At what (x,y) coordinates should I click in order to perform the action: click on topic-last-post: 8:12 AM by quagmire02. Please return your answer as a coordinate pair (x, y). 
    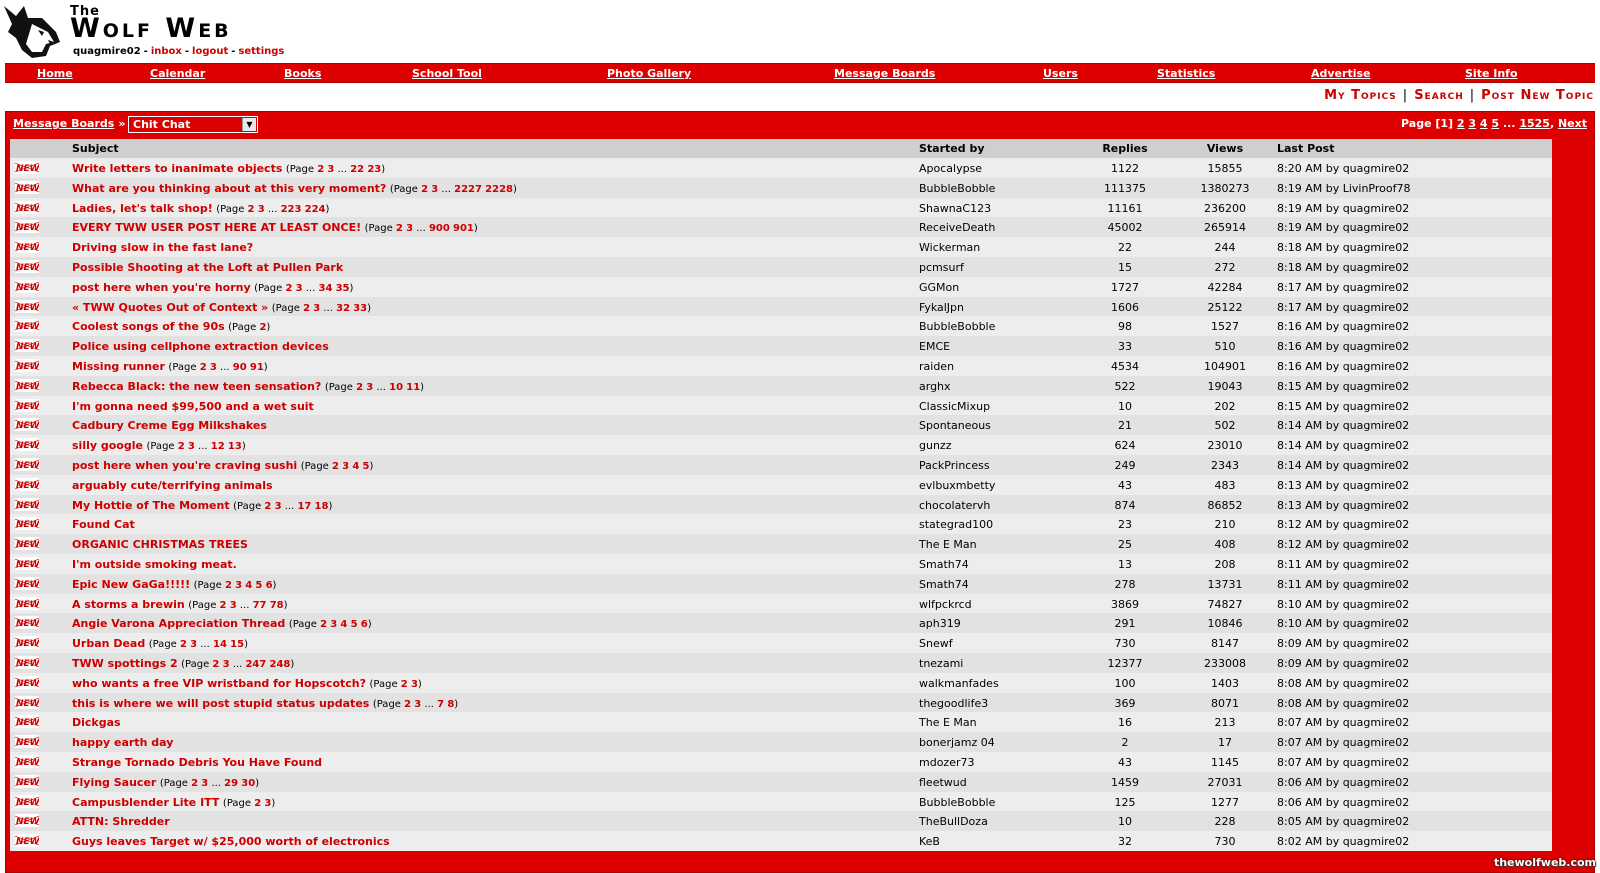
    Looking at the image, I should click on (1343, 544).